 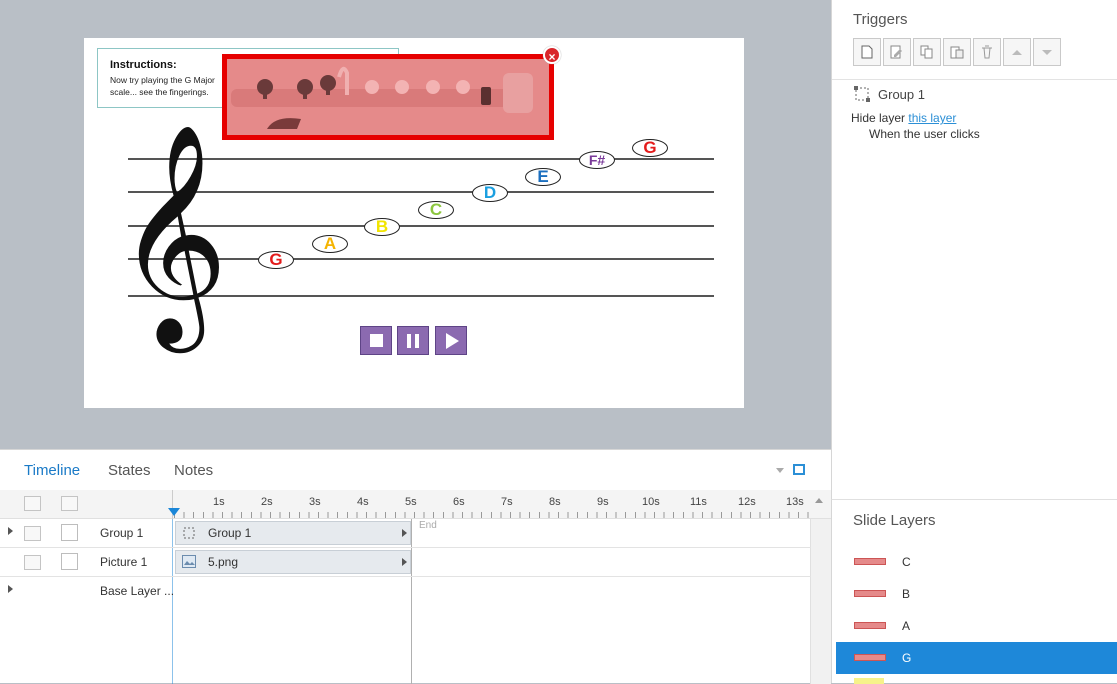 What do you see at coordinates (976, 562) in the screenshot?
I see `layer-item-c: C` at bounding box center [976, 562].